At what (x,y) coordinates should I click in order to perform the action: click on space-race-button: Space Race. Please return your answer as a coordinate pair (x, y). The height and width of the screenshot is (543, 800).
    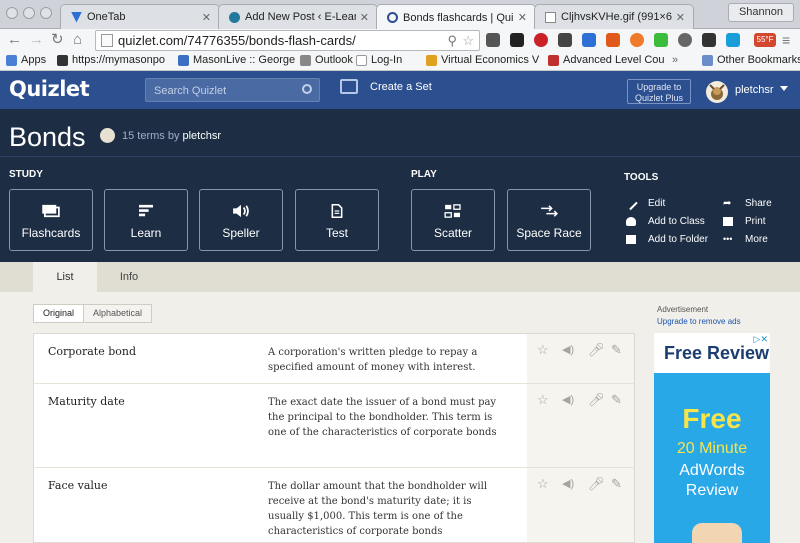
    Looking at the image, I should click on (549, 220).